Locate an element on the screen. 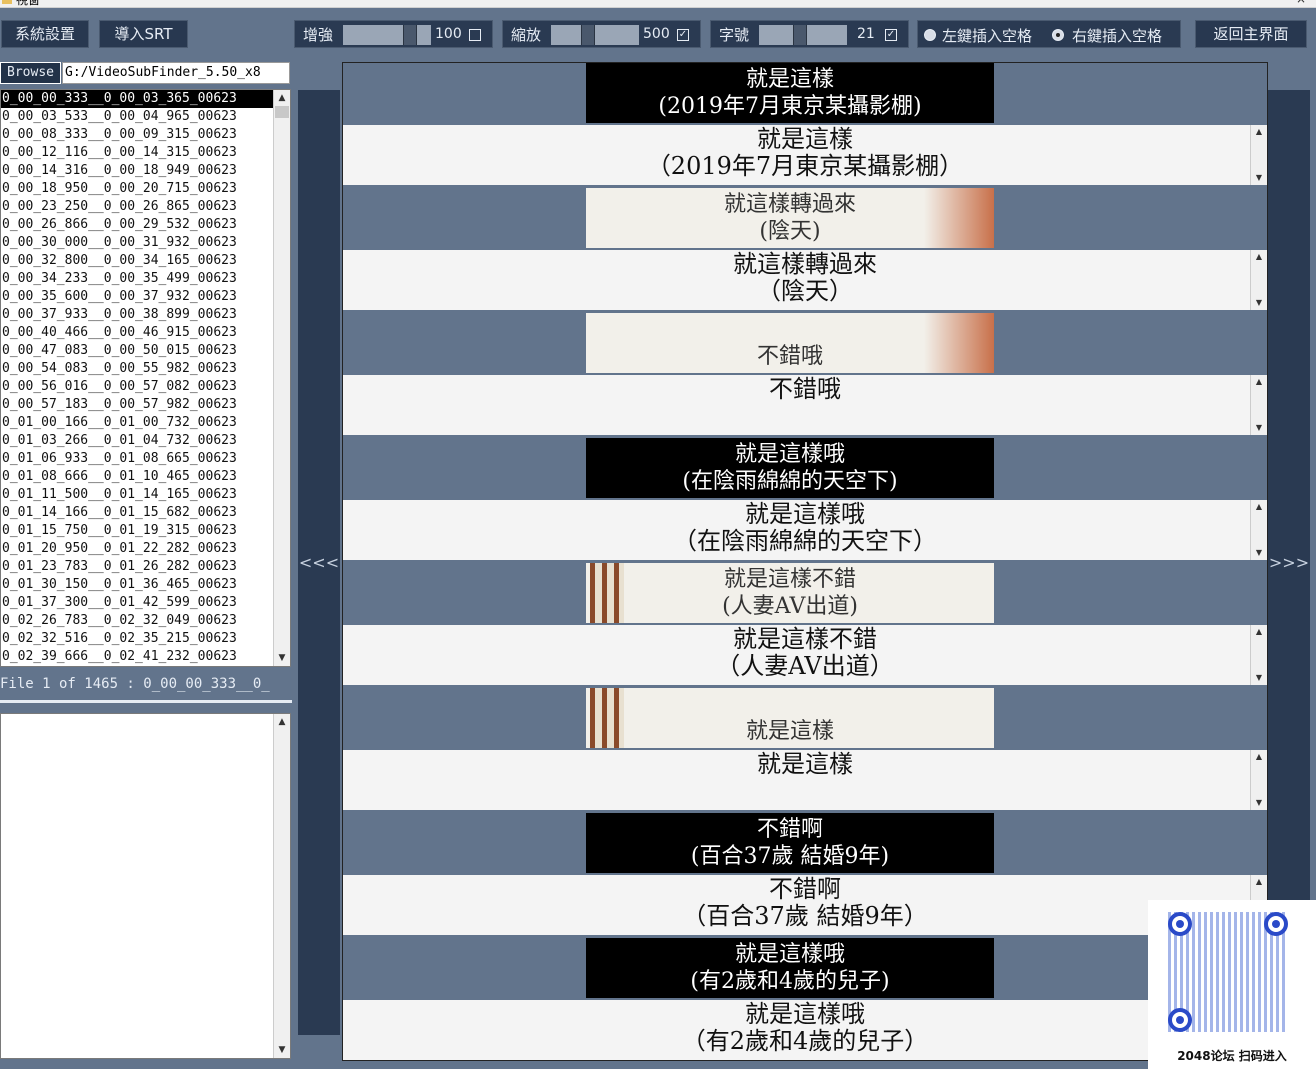 This screenshot has width=1316, height=1069. file-list-item: 0_01_03_266__0_01_04_732_00623 is located at coordinates (137, 441).